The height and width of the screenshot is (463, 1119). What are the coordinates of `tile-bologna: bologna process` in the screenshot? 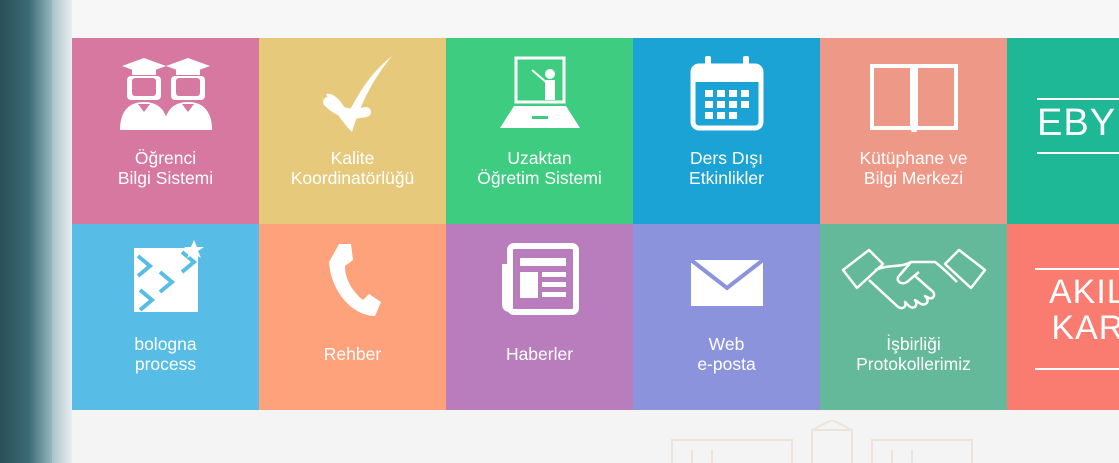 It's located at (165, 317).